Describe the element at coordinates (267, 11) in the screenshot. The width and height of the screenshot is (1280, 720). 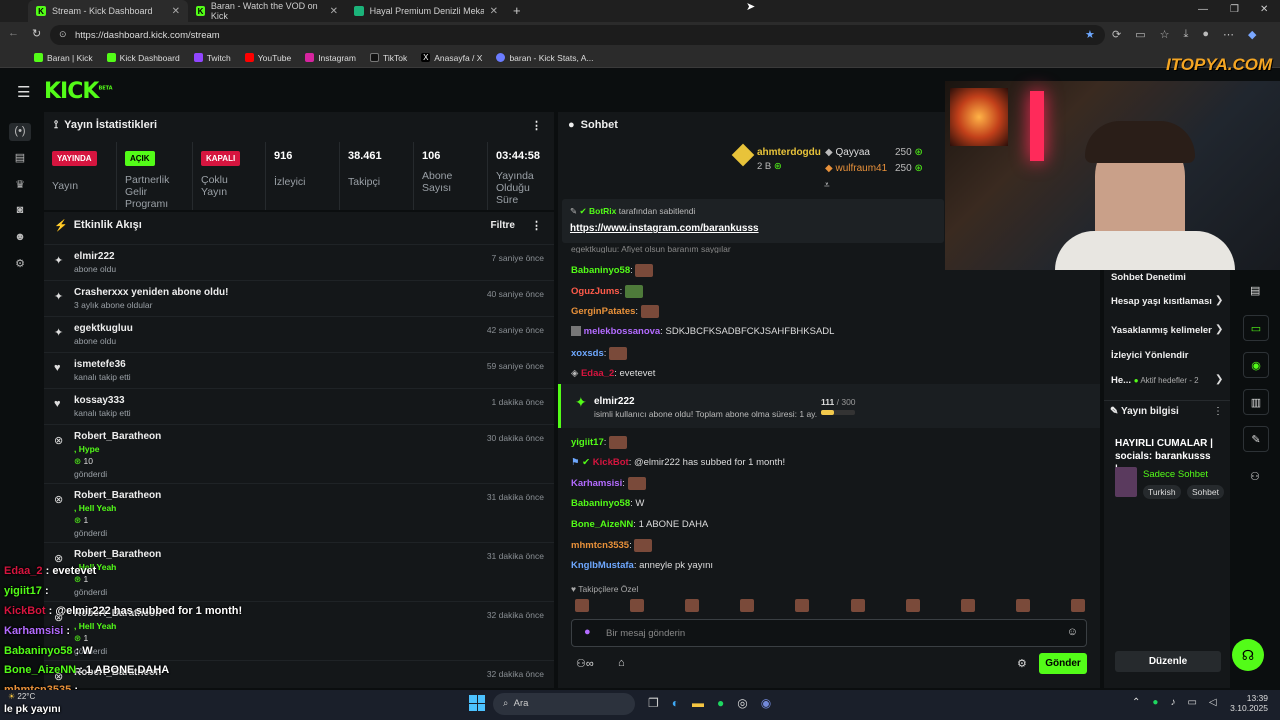
I see `tab-vod: K Baran - Watch the VOD on Kick ✕` at that location.